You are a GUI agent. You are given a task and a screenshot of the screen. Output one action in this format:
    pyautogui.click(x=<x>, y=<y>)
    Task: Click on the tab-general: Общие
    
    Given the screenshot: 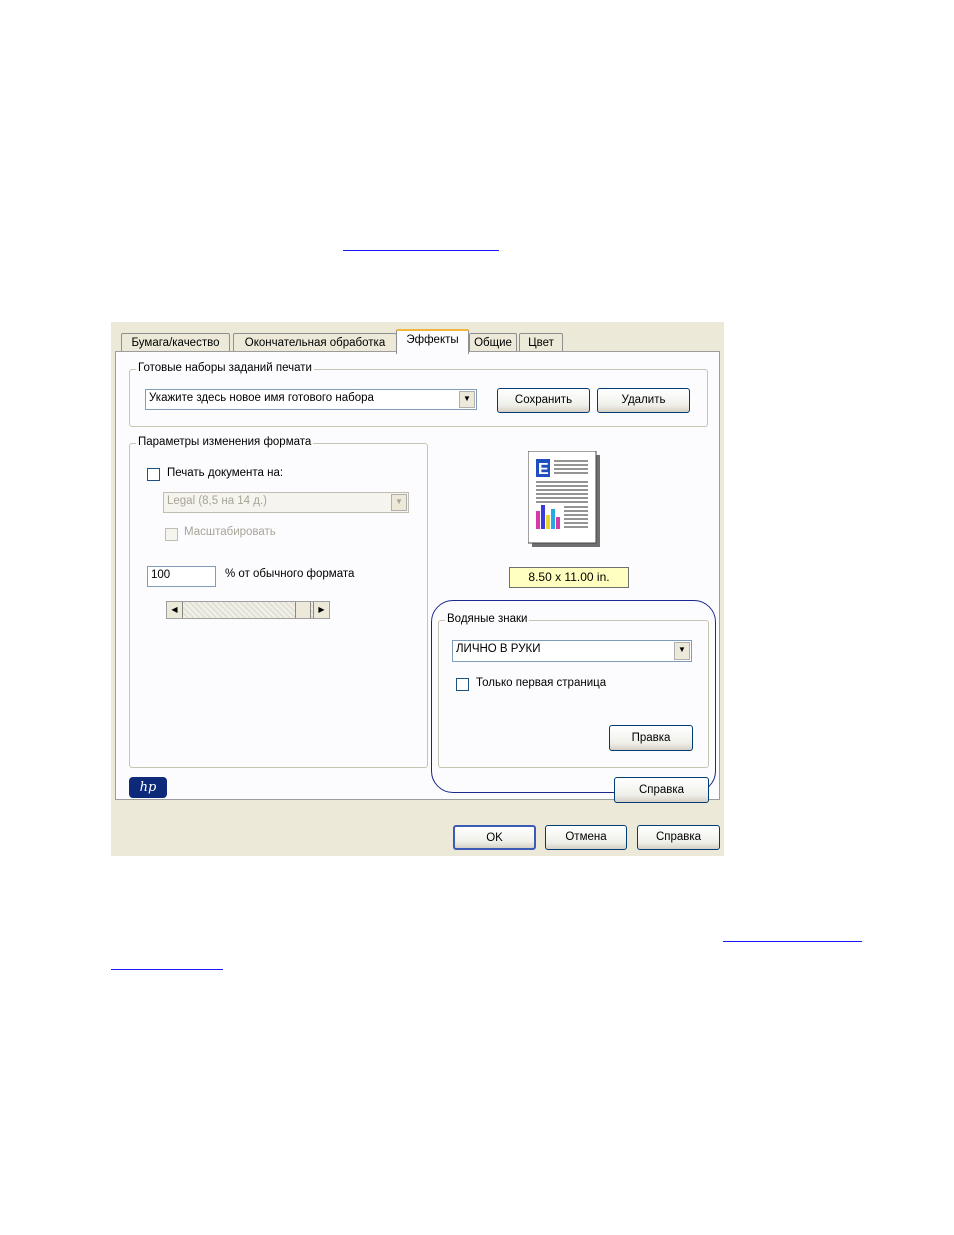 What is the action you would take?
    pyautogui.click(x=493, y=342)
    